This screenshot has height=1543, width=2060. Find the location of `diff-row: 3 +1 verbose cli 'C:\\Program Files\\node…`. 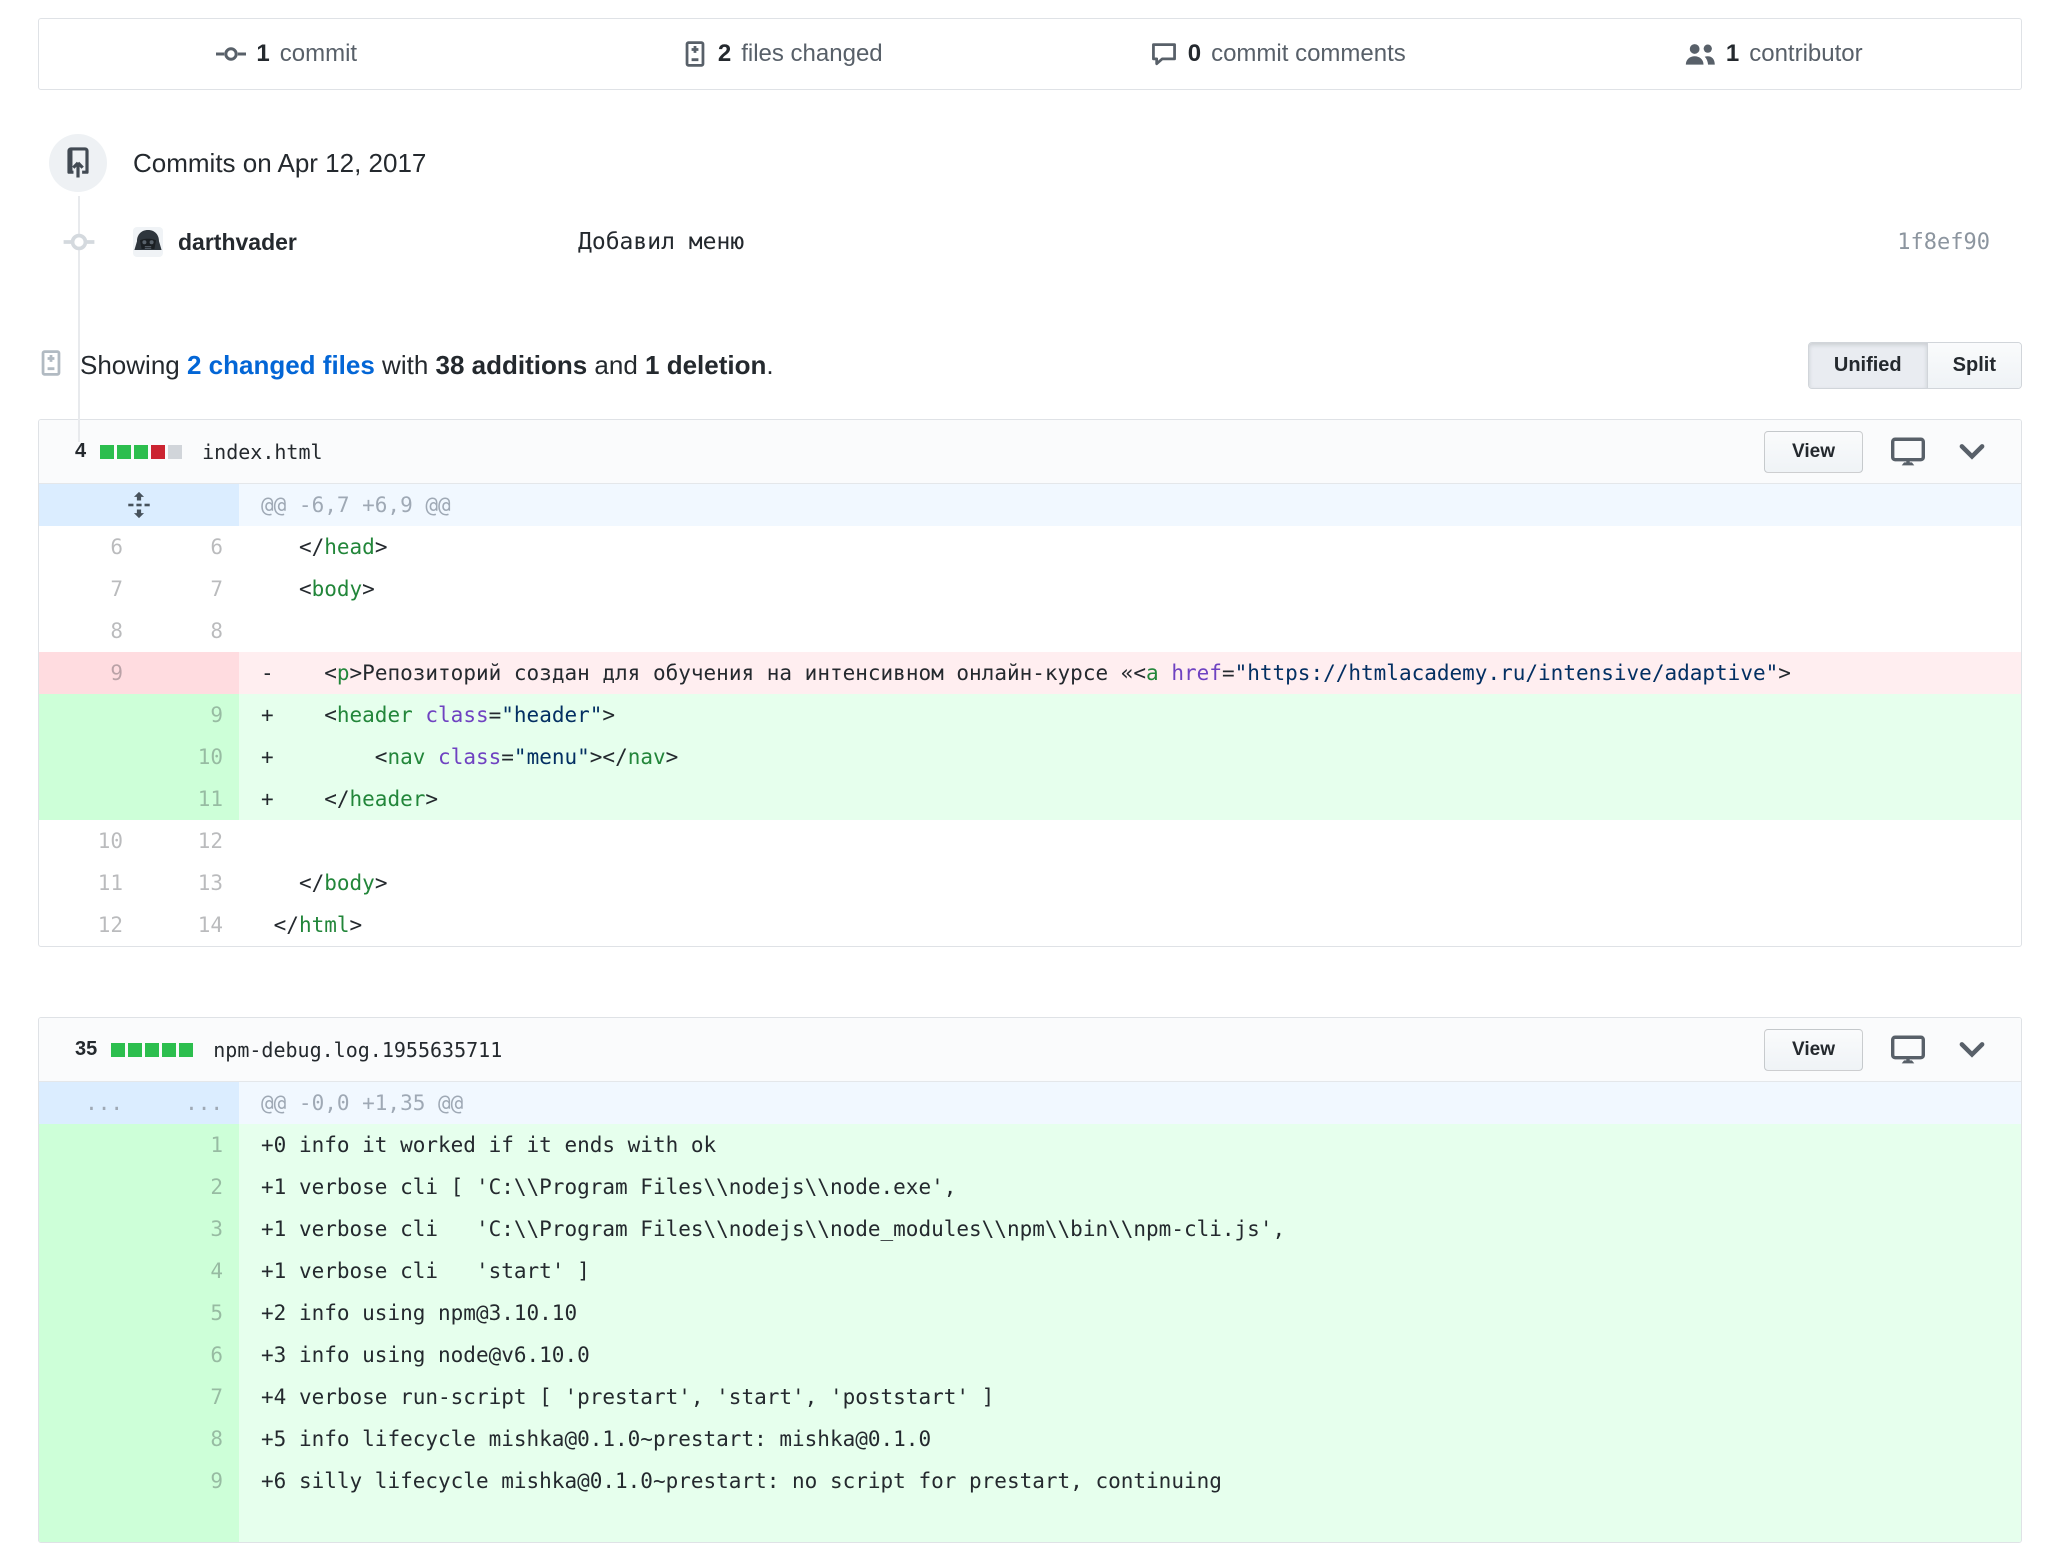

diff-row: 3 +1 verbose cli 'C:\\Program Files\\node… is located at coordinates (1030, 1229).